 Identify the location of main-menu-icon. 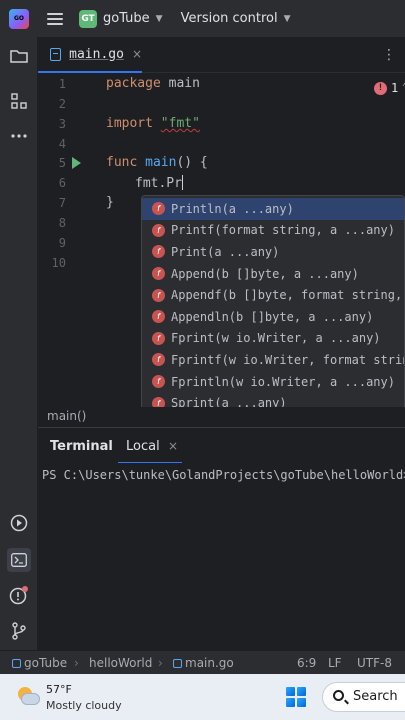
(55, 18).